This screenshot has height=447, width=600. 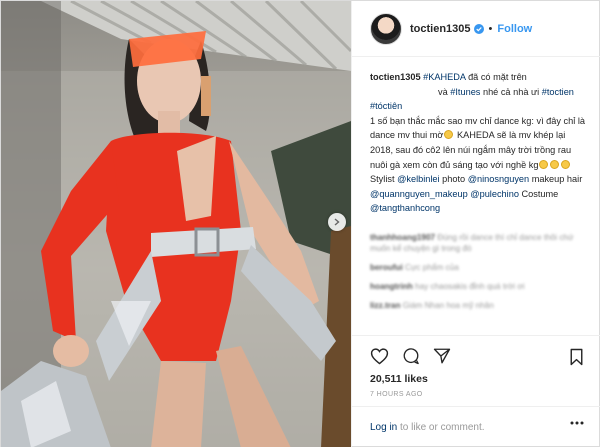 I want to click on mention-pulechino: @pulechino, so click(x=494, y=194).